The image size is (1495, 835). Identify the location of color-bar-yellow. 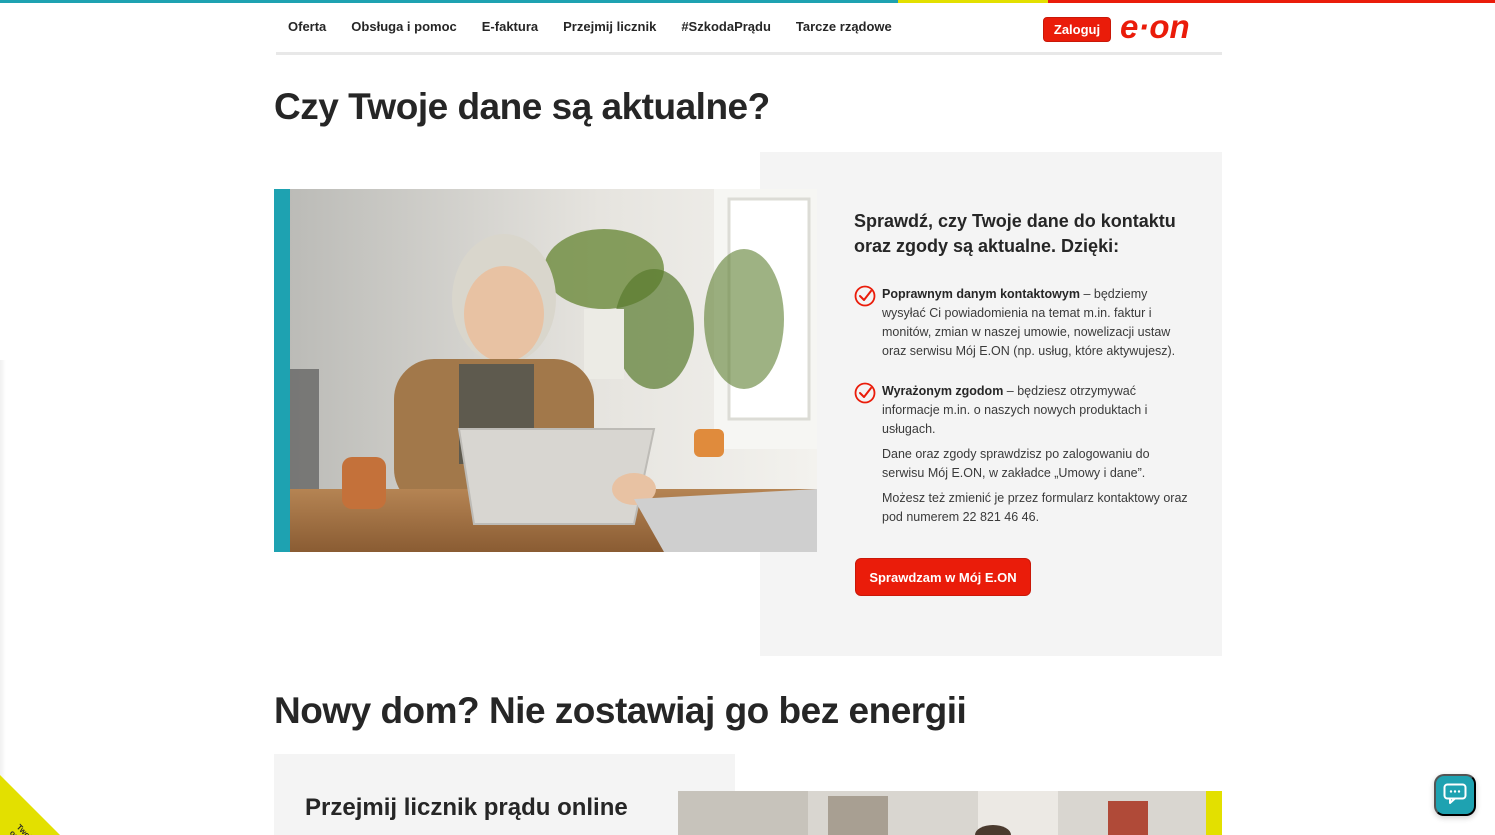
(973, 1).